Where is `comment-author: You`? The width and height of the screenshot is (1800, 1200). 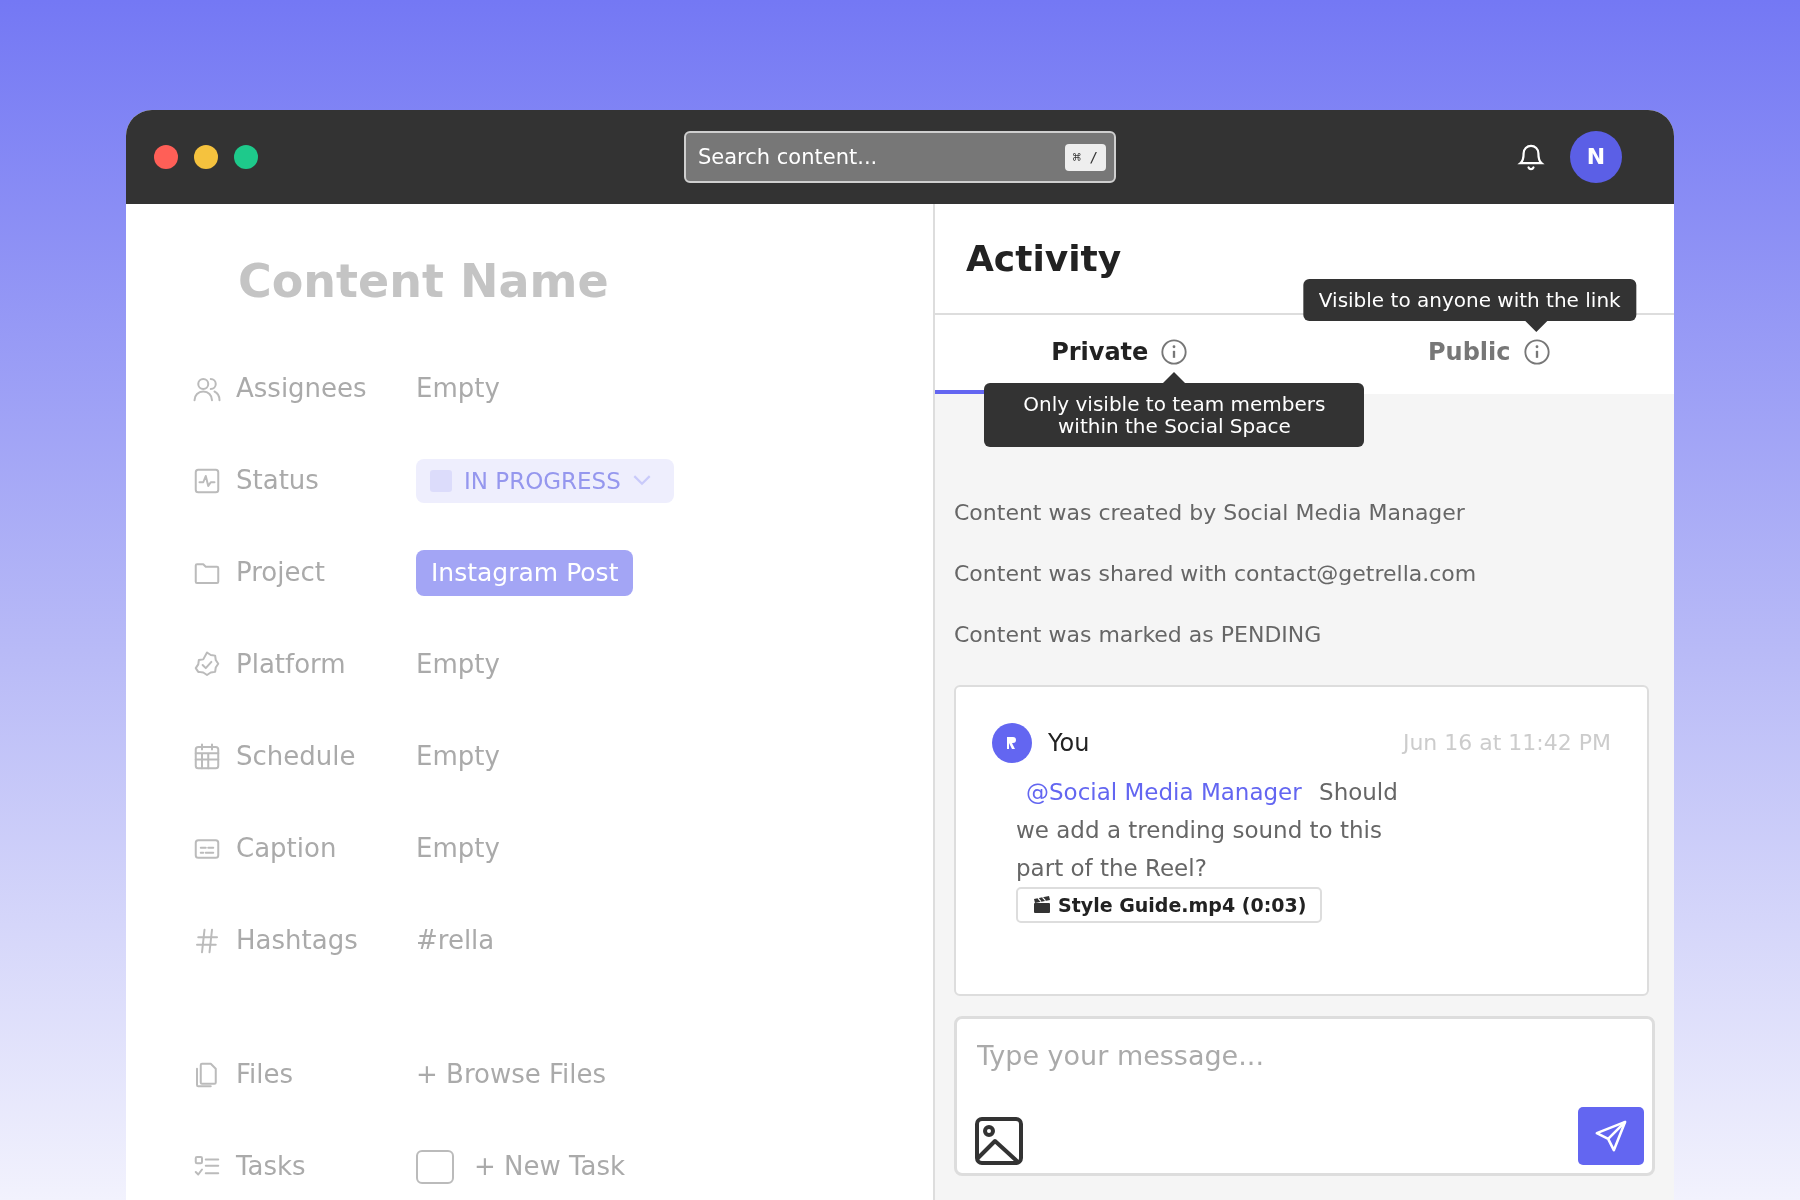 comment-author: You is located at coordinates (1069, 743).